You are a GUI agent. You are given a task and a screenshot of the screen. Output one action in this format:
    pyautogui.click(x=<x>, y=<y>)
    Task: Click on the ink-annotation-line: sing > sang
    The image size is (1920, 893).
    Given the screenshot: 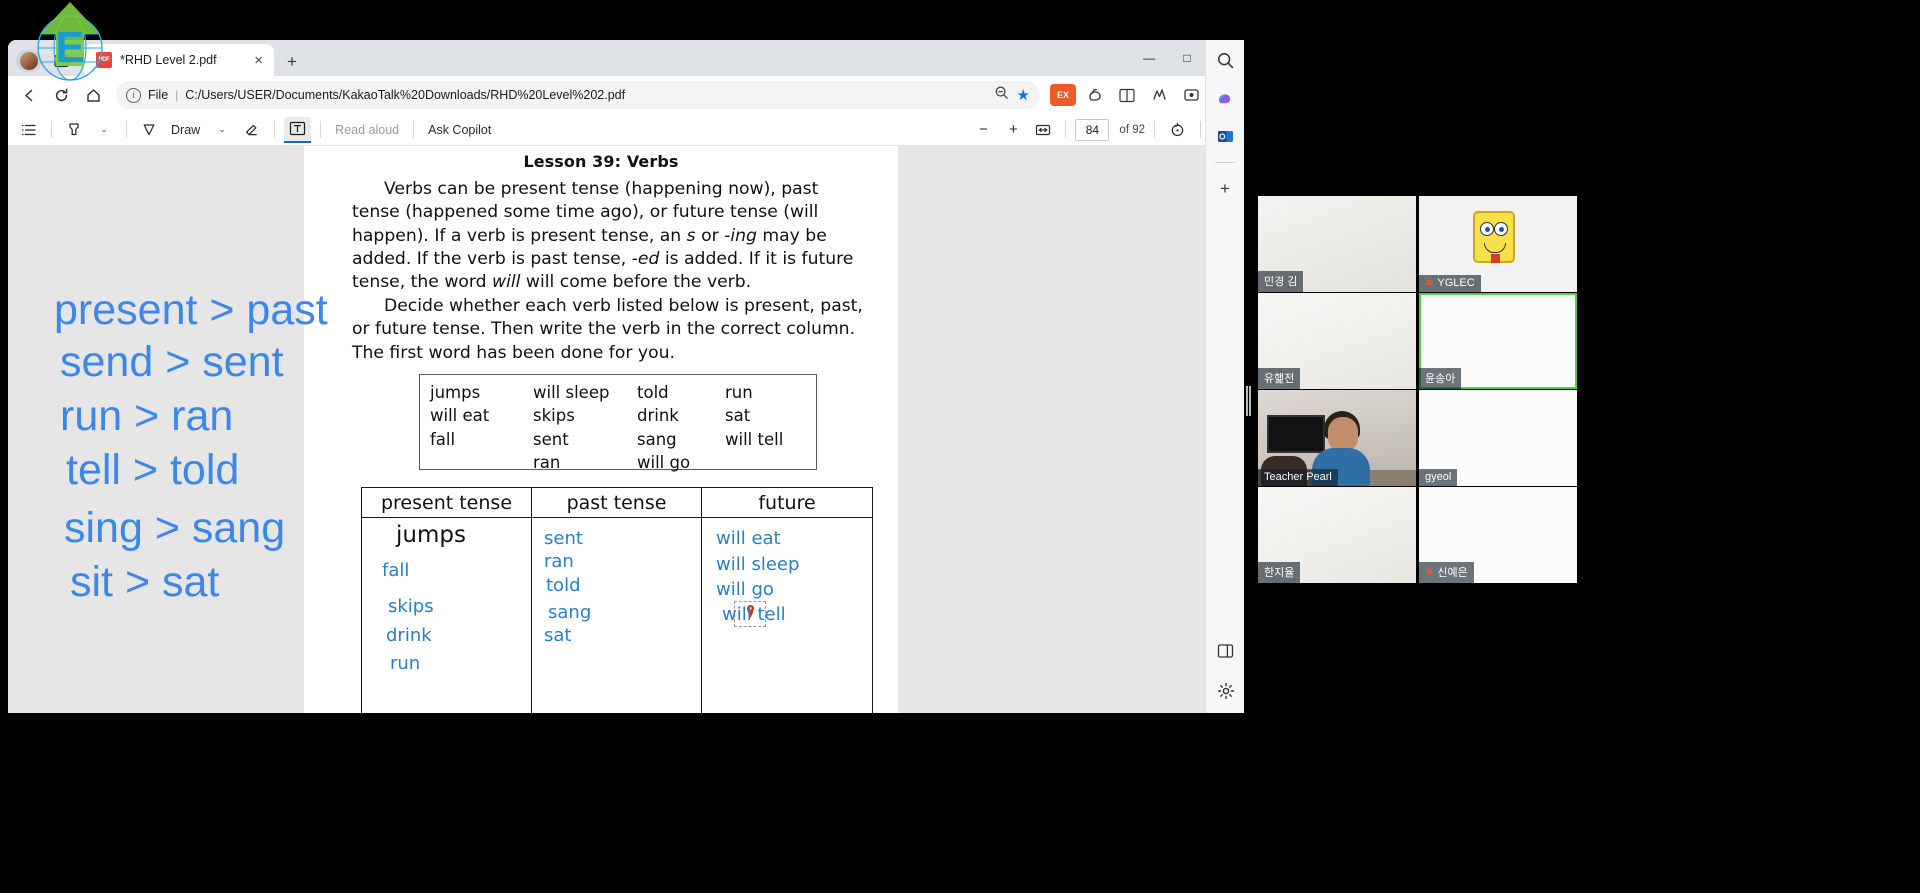 What is the action you would take?
    pyautogui.click(x=174, y=528)
    